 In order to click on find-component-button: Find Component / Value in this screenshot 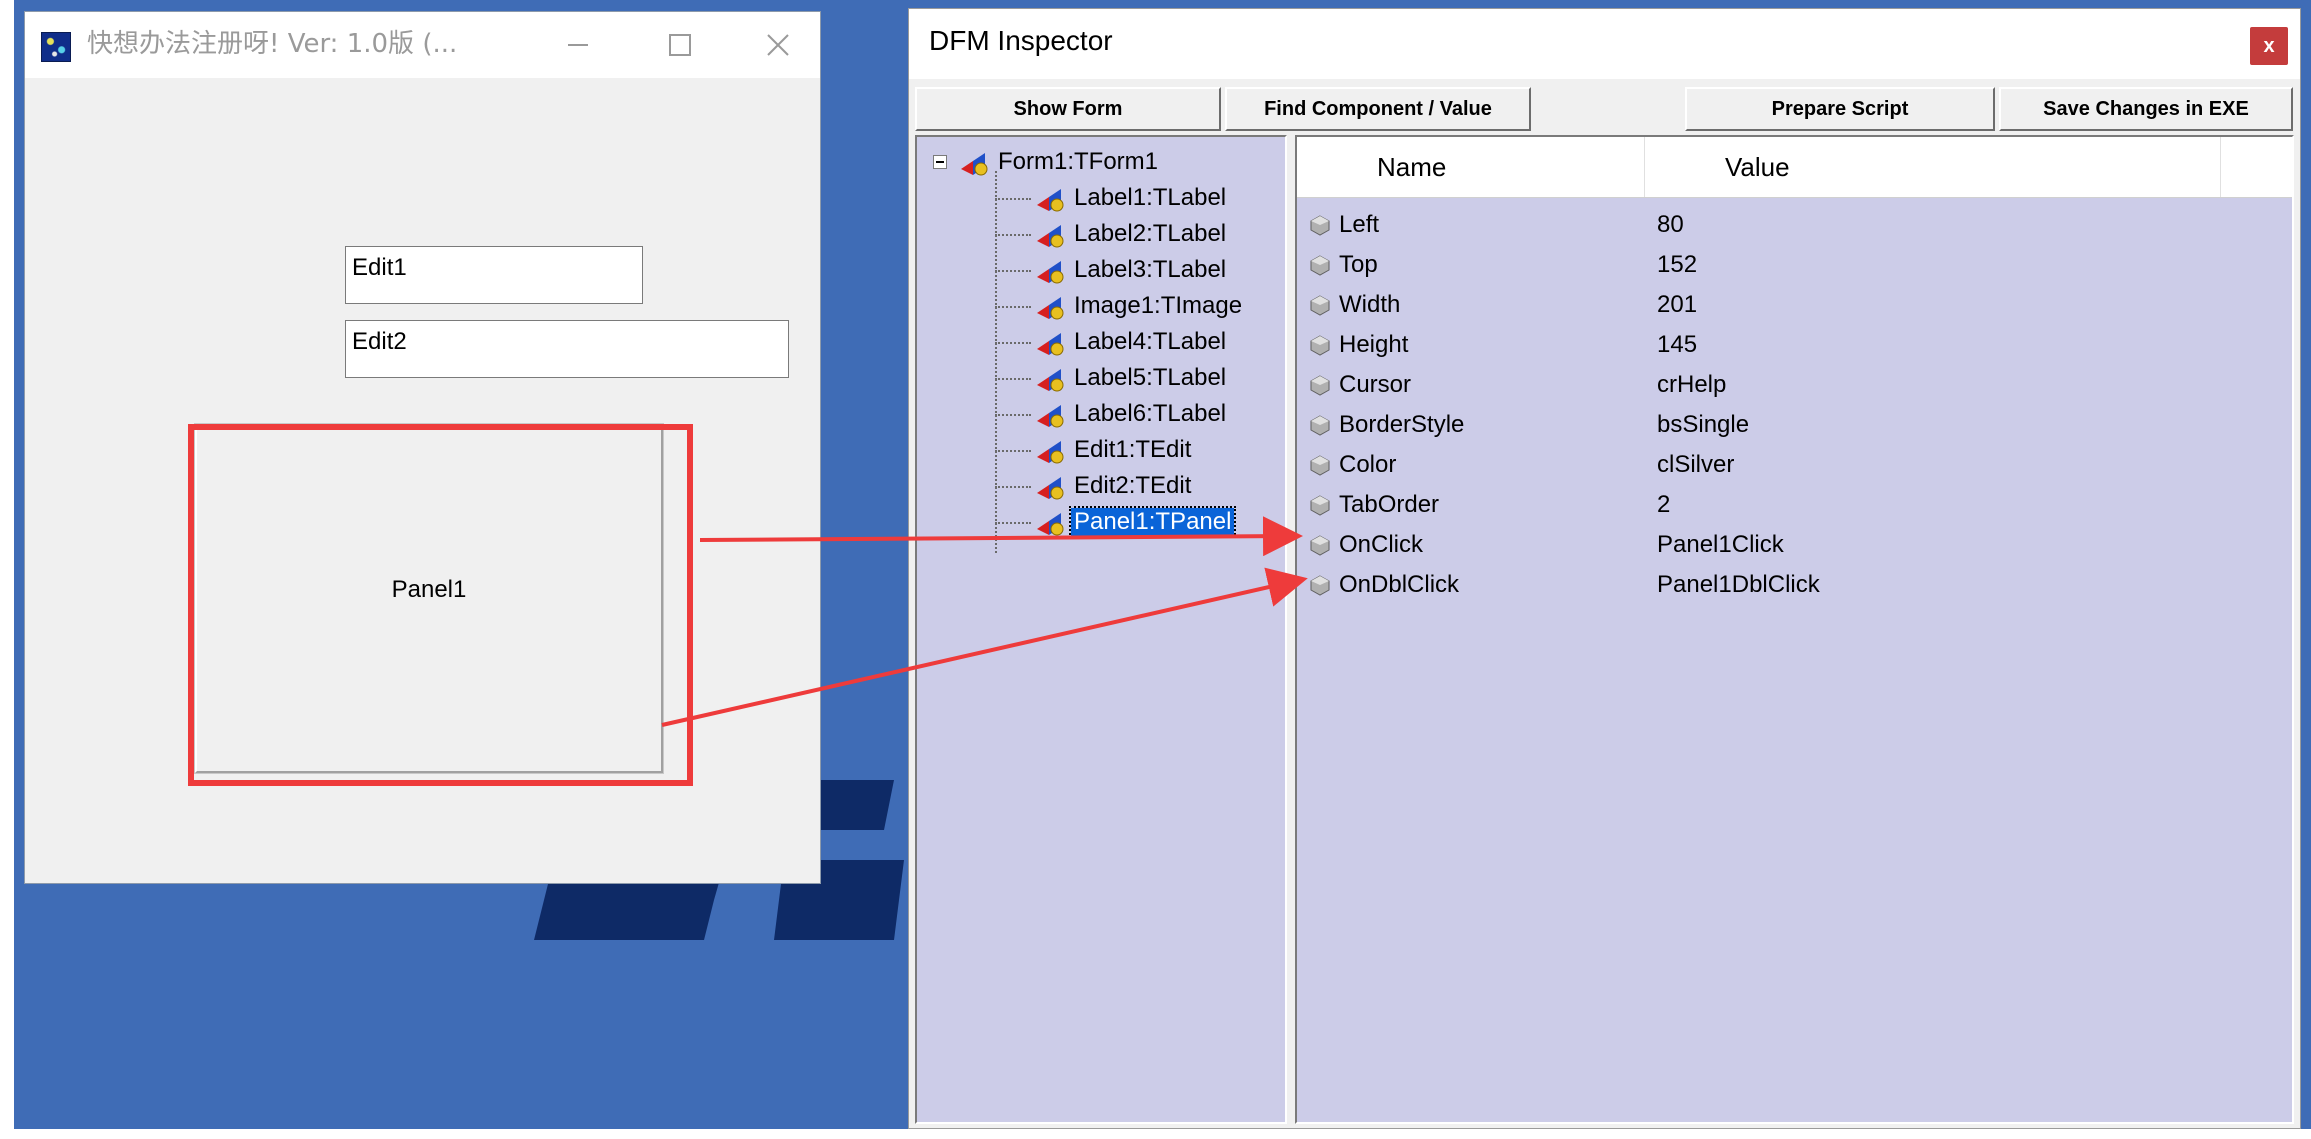, I will do `click(1378, 109)`.